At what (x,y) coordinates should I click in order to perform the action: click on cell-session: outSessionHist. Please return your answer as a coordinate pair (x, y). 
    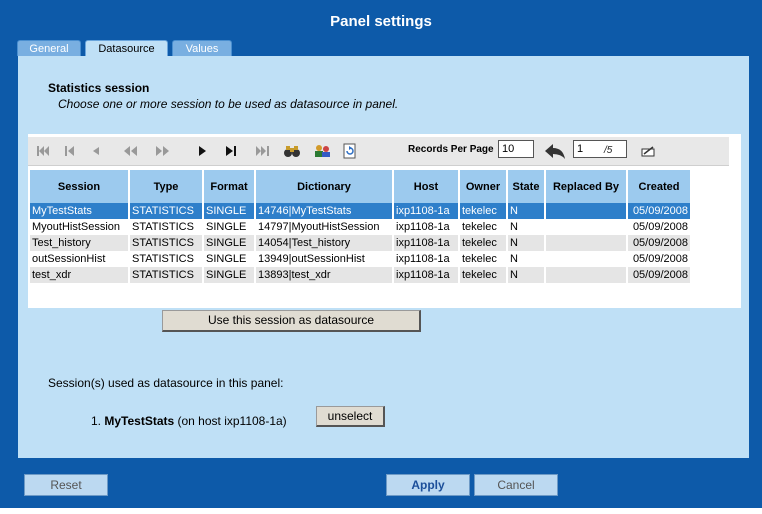
    Looking at the image, I should click on (79, 259).